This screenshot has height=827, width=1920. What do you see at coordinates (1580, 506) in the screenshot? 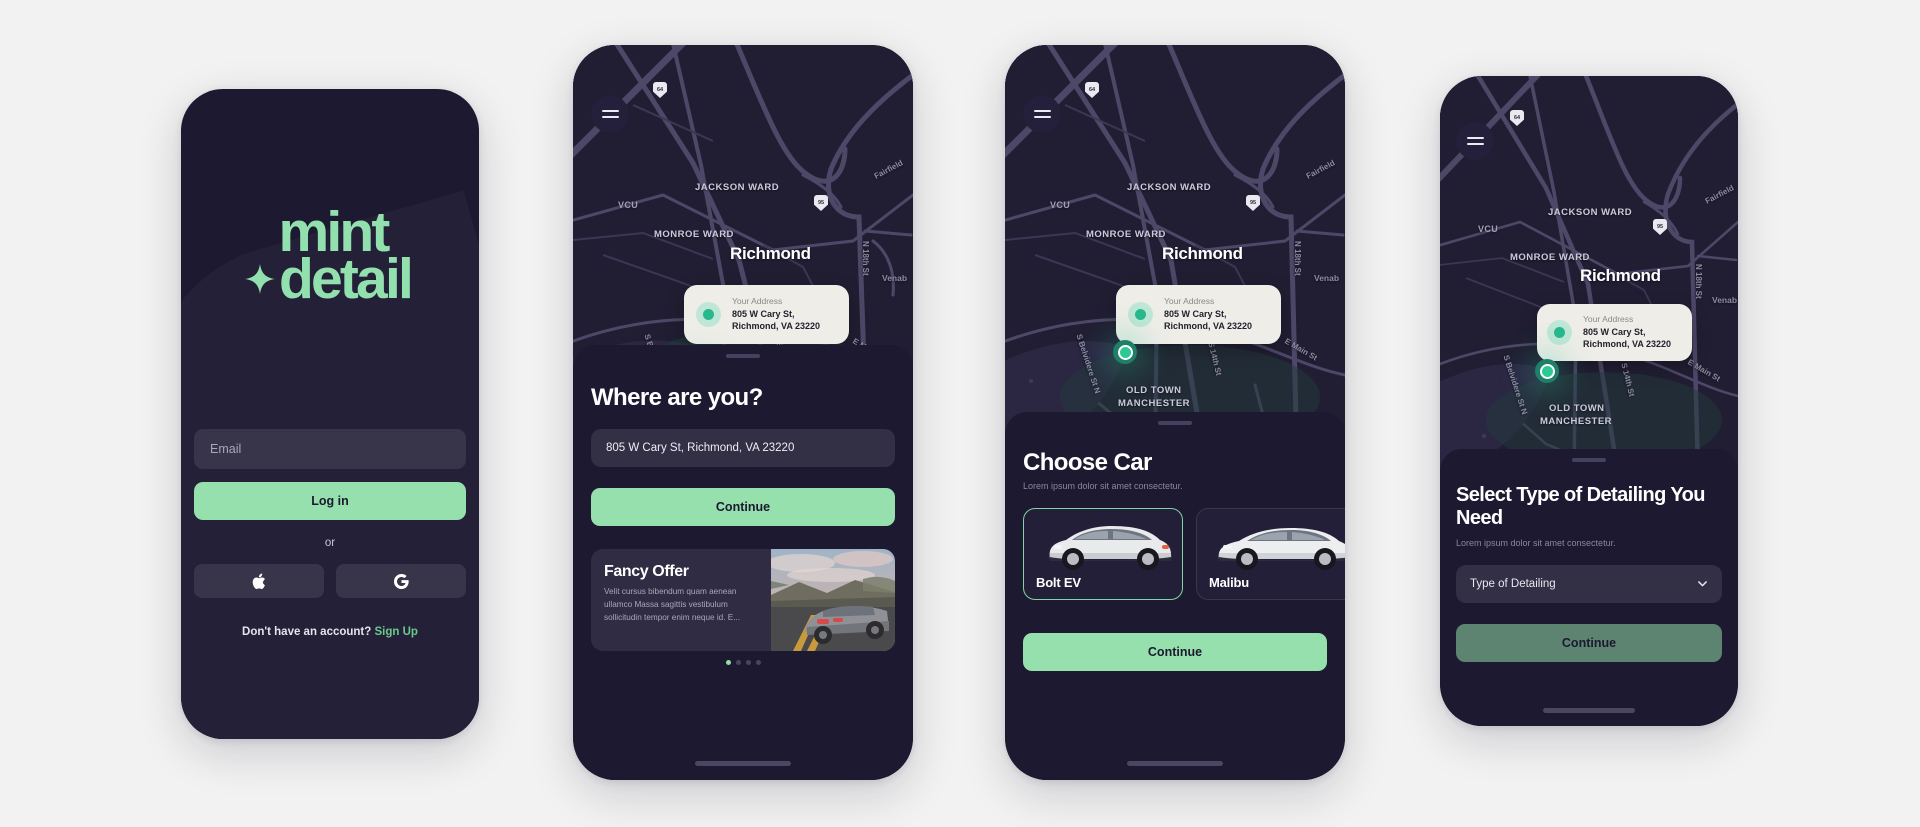
I see `page-title-detailing: Select Type of Detailing You Need` at bounding box center [1580, 506].